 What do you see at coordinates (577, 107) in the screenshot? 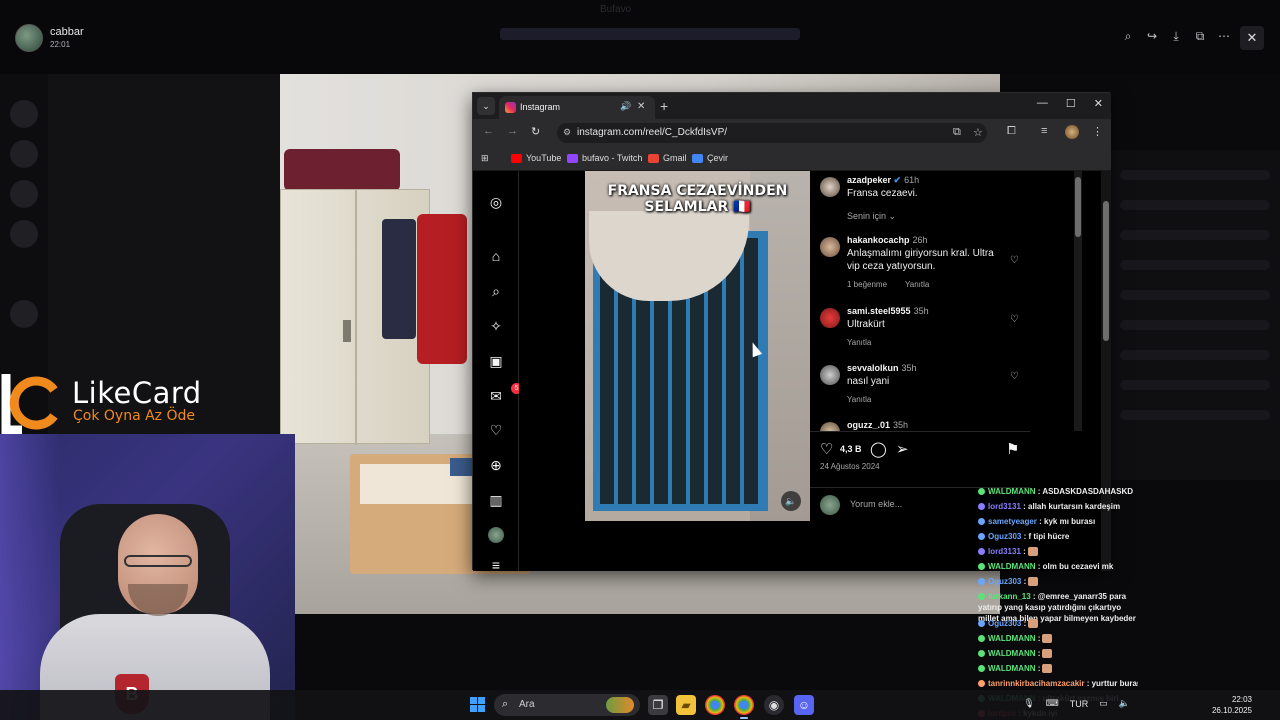
I see `tab-instagram: Instagram 🔊 ✕` at bounding box center [577, 107].